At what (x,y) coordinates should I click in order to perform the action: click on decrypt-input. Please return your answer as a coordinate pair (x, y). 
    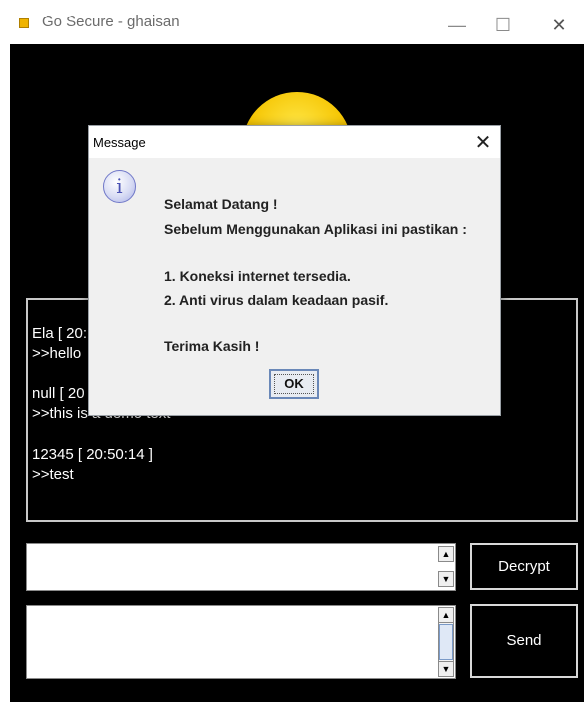
    Looking at the image, I should click on (241, 567).